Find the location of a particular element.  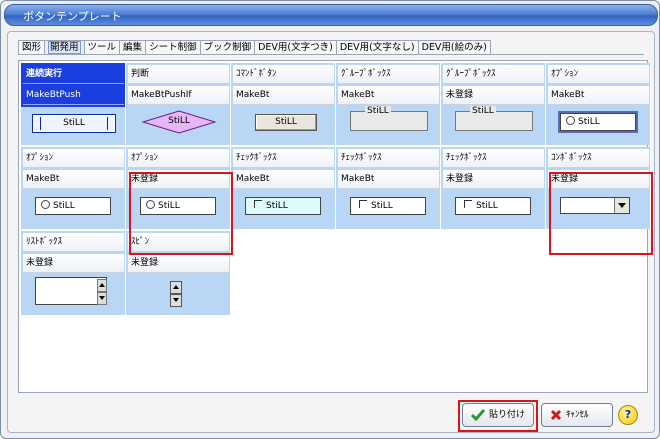

diamond-button-sample: StiLL is located at coordinates (179, 122).